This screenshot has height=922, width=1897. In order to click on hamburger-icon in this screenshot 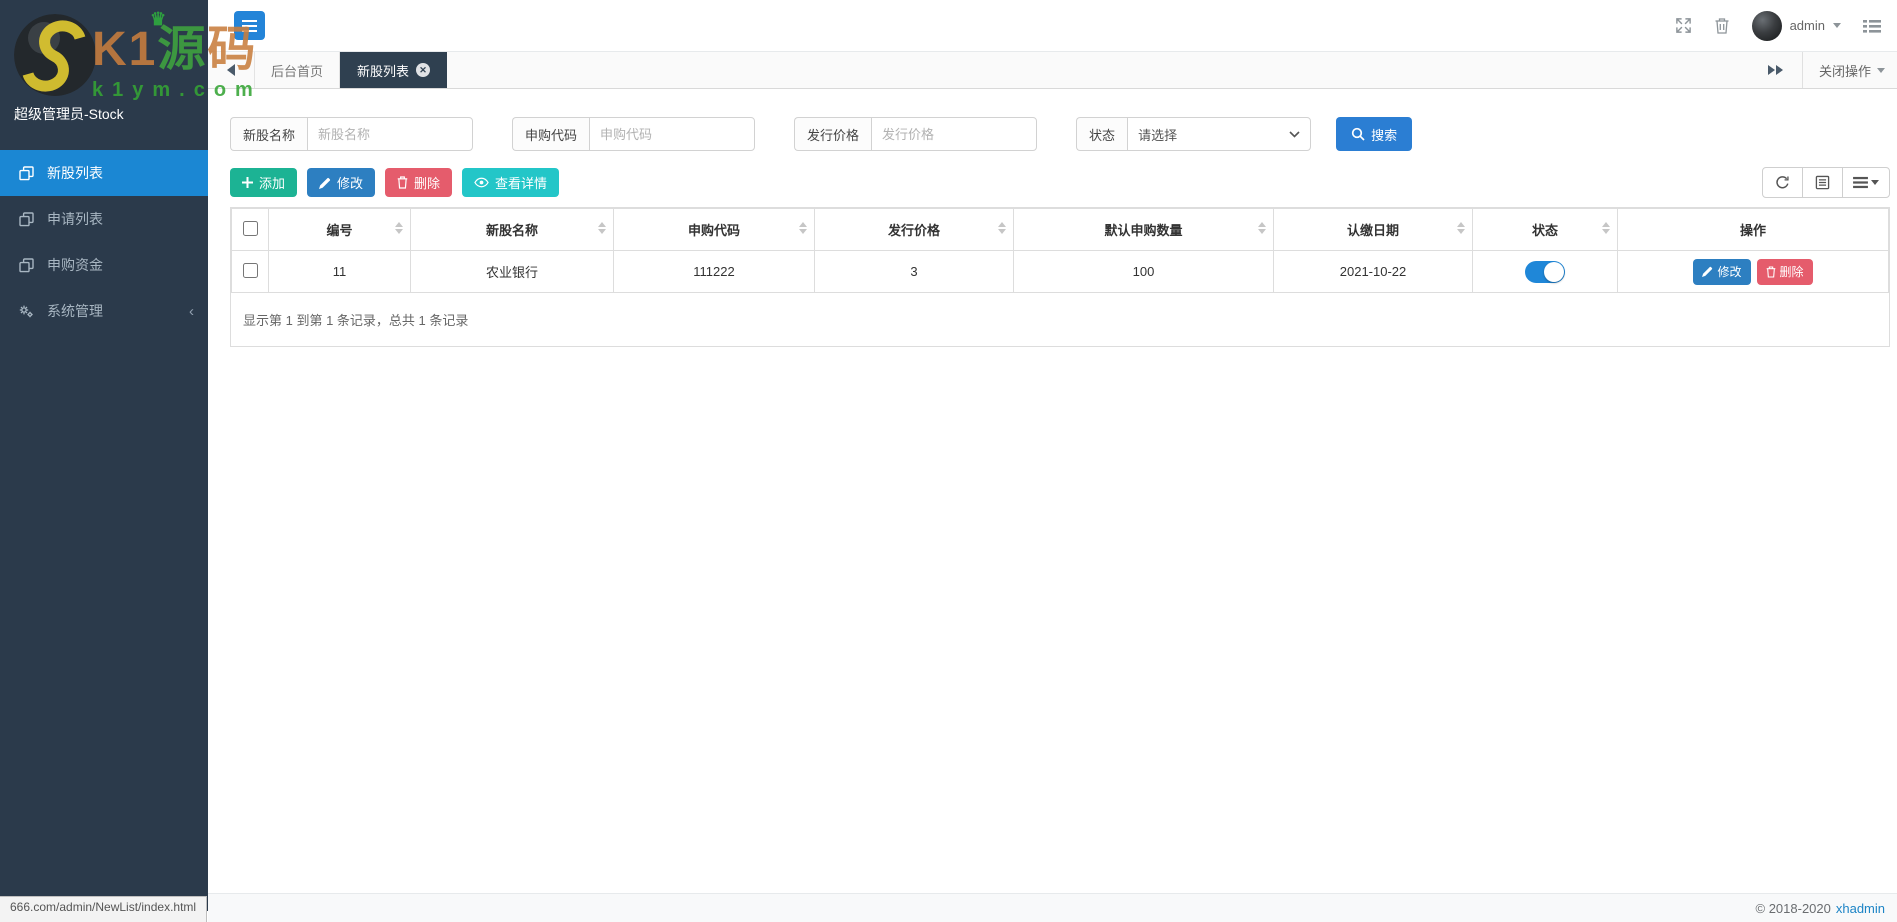, I will do `click(249, 20)`.